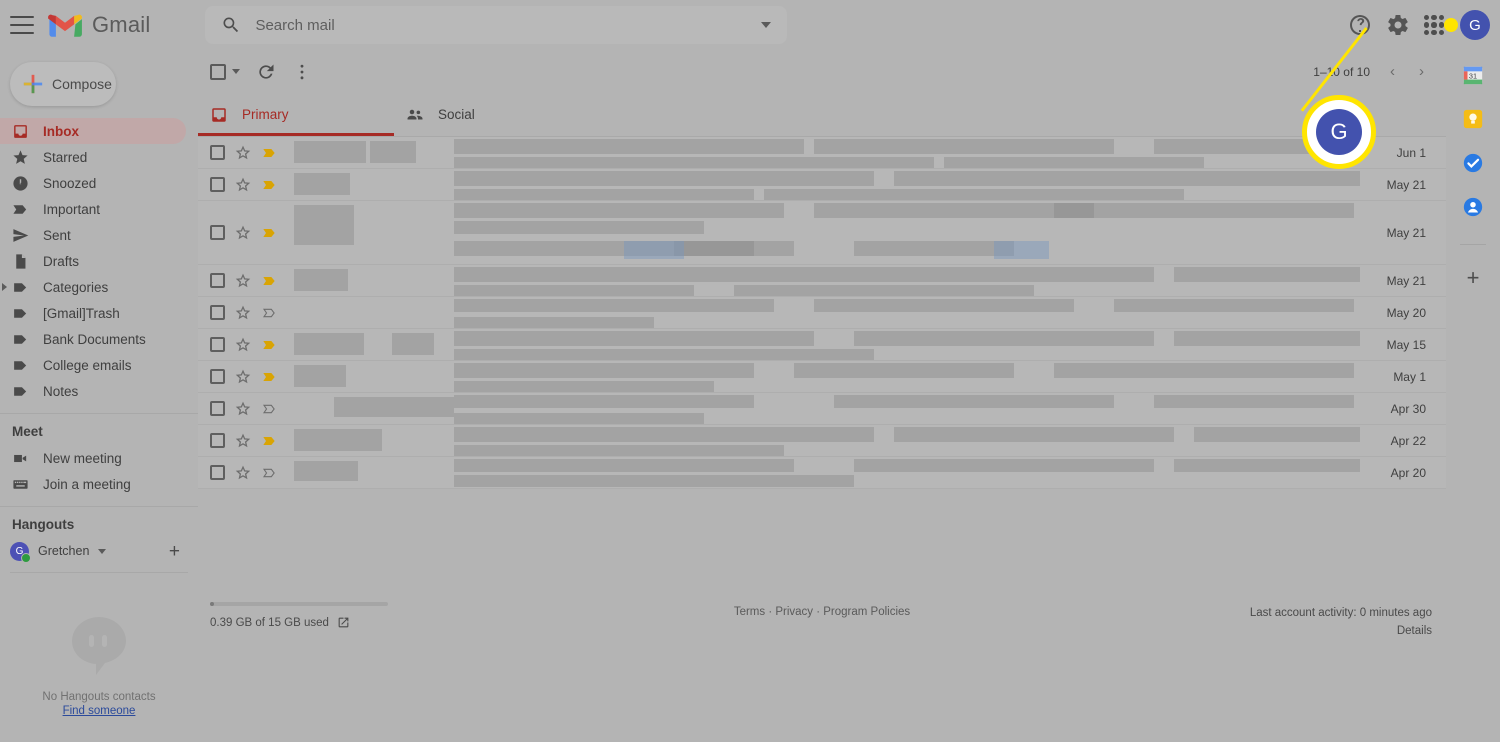  I want to click on search-bar, so click(496, 25).